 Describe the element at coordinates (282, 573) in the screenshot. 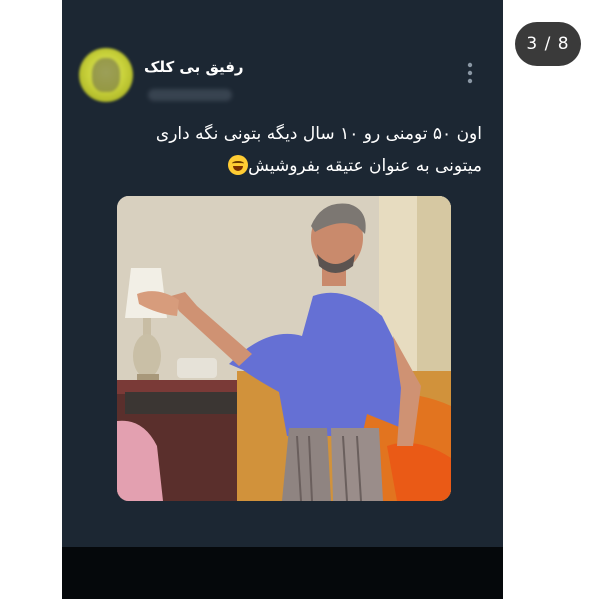

I see `bottom-black-bar` at that location.